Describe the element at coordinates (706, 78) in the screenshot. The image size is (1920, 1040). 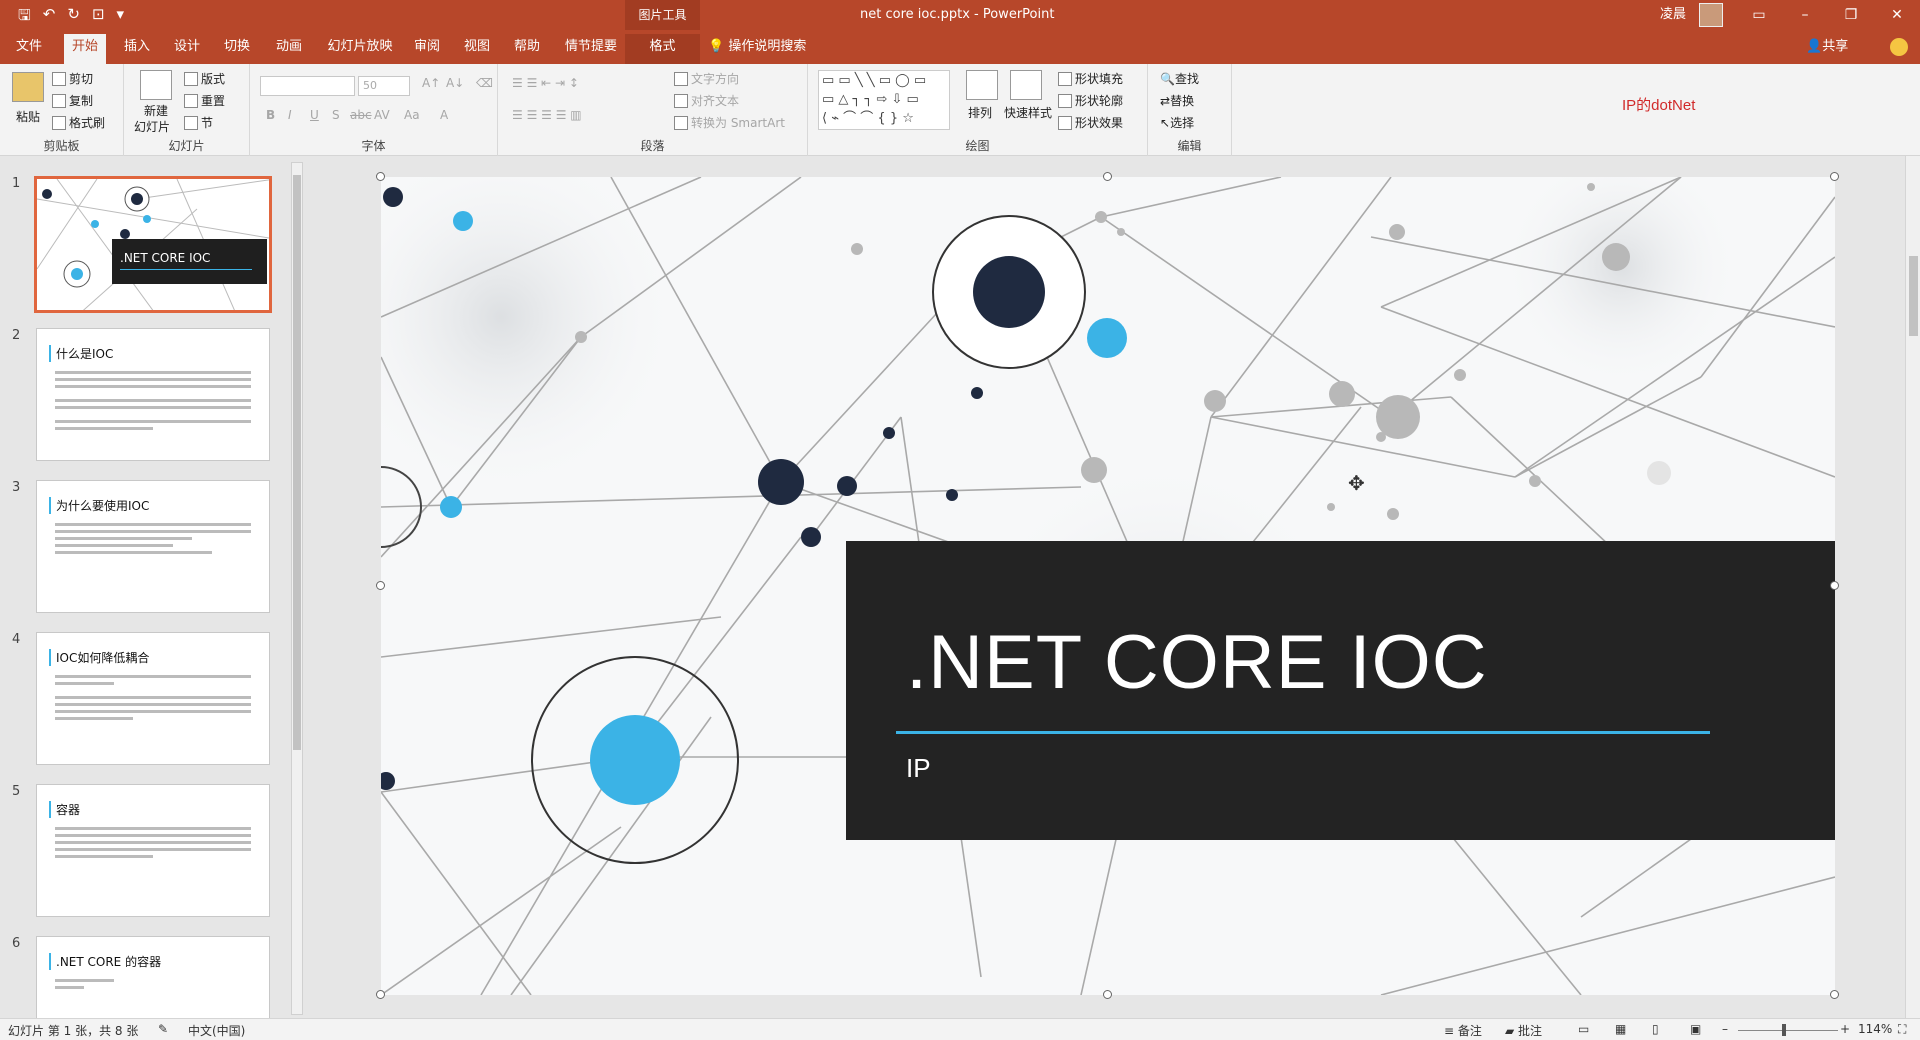
I see `text-direction-button: 文字方向` at that location.